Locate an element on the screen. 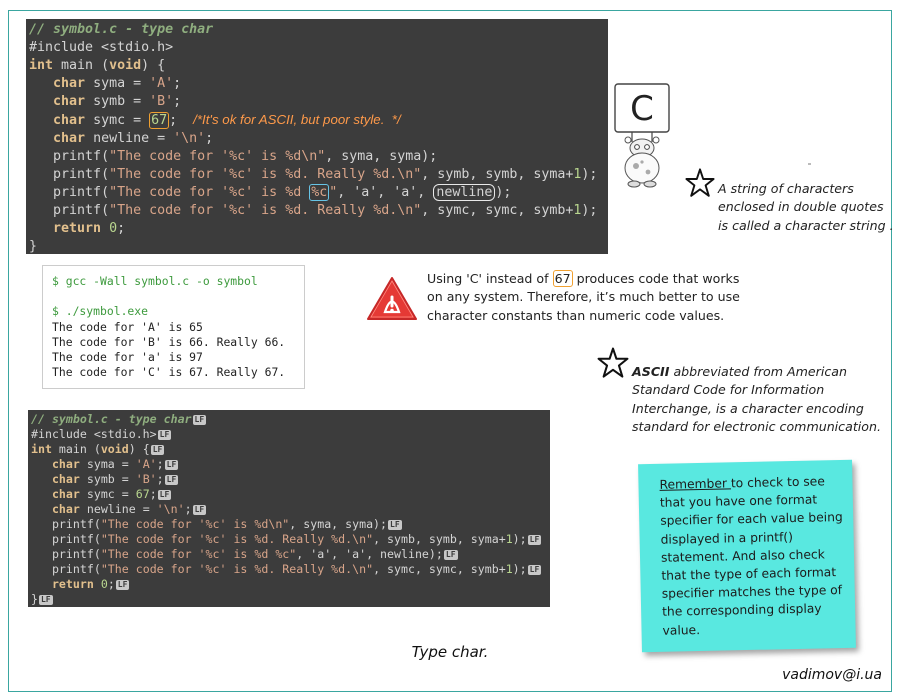 This screenshot has width=900, height=700. code-line: char syma = 'A'; LF is located at coordinates (115, 464).